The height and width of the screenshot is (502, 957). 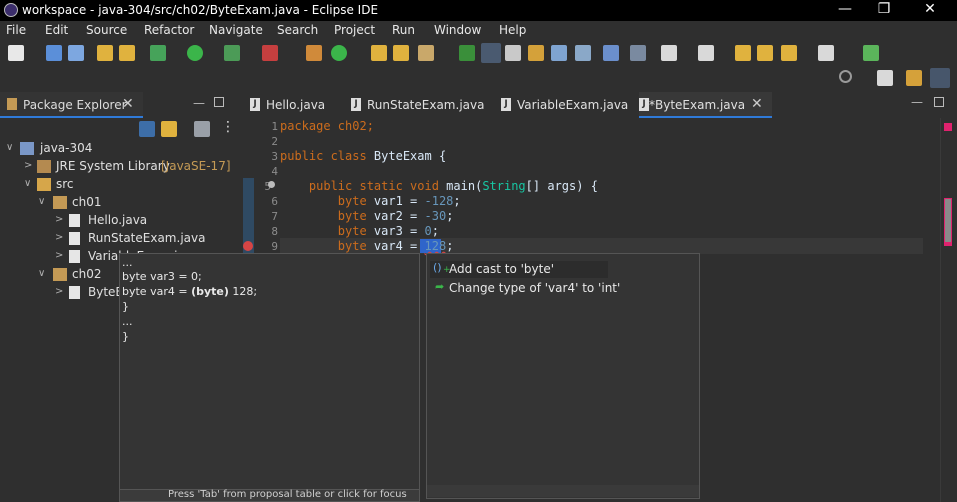 What do you see at coordinates (105, 53) in the screenshot?
I see `undo-icon` at bounding box center [105, 53].